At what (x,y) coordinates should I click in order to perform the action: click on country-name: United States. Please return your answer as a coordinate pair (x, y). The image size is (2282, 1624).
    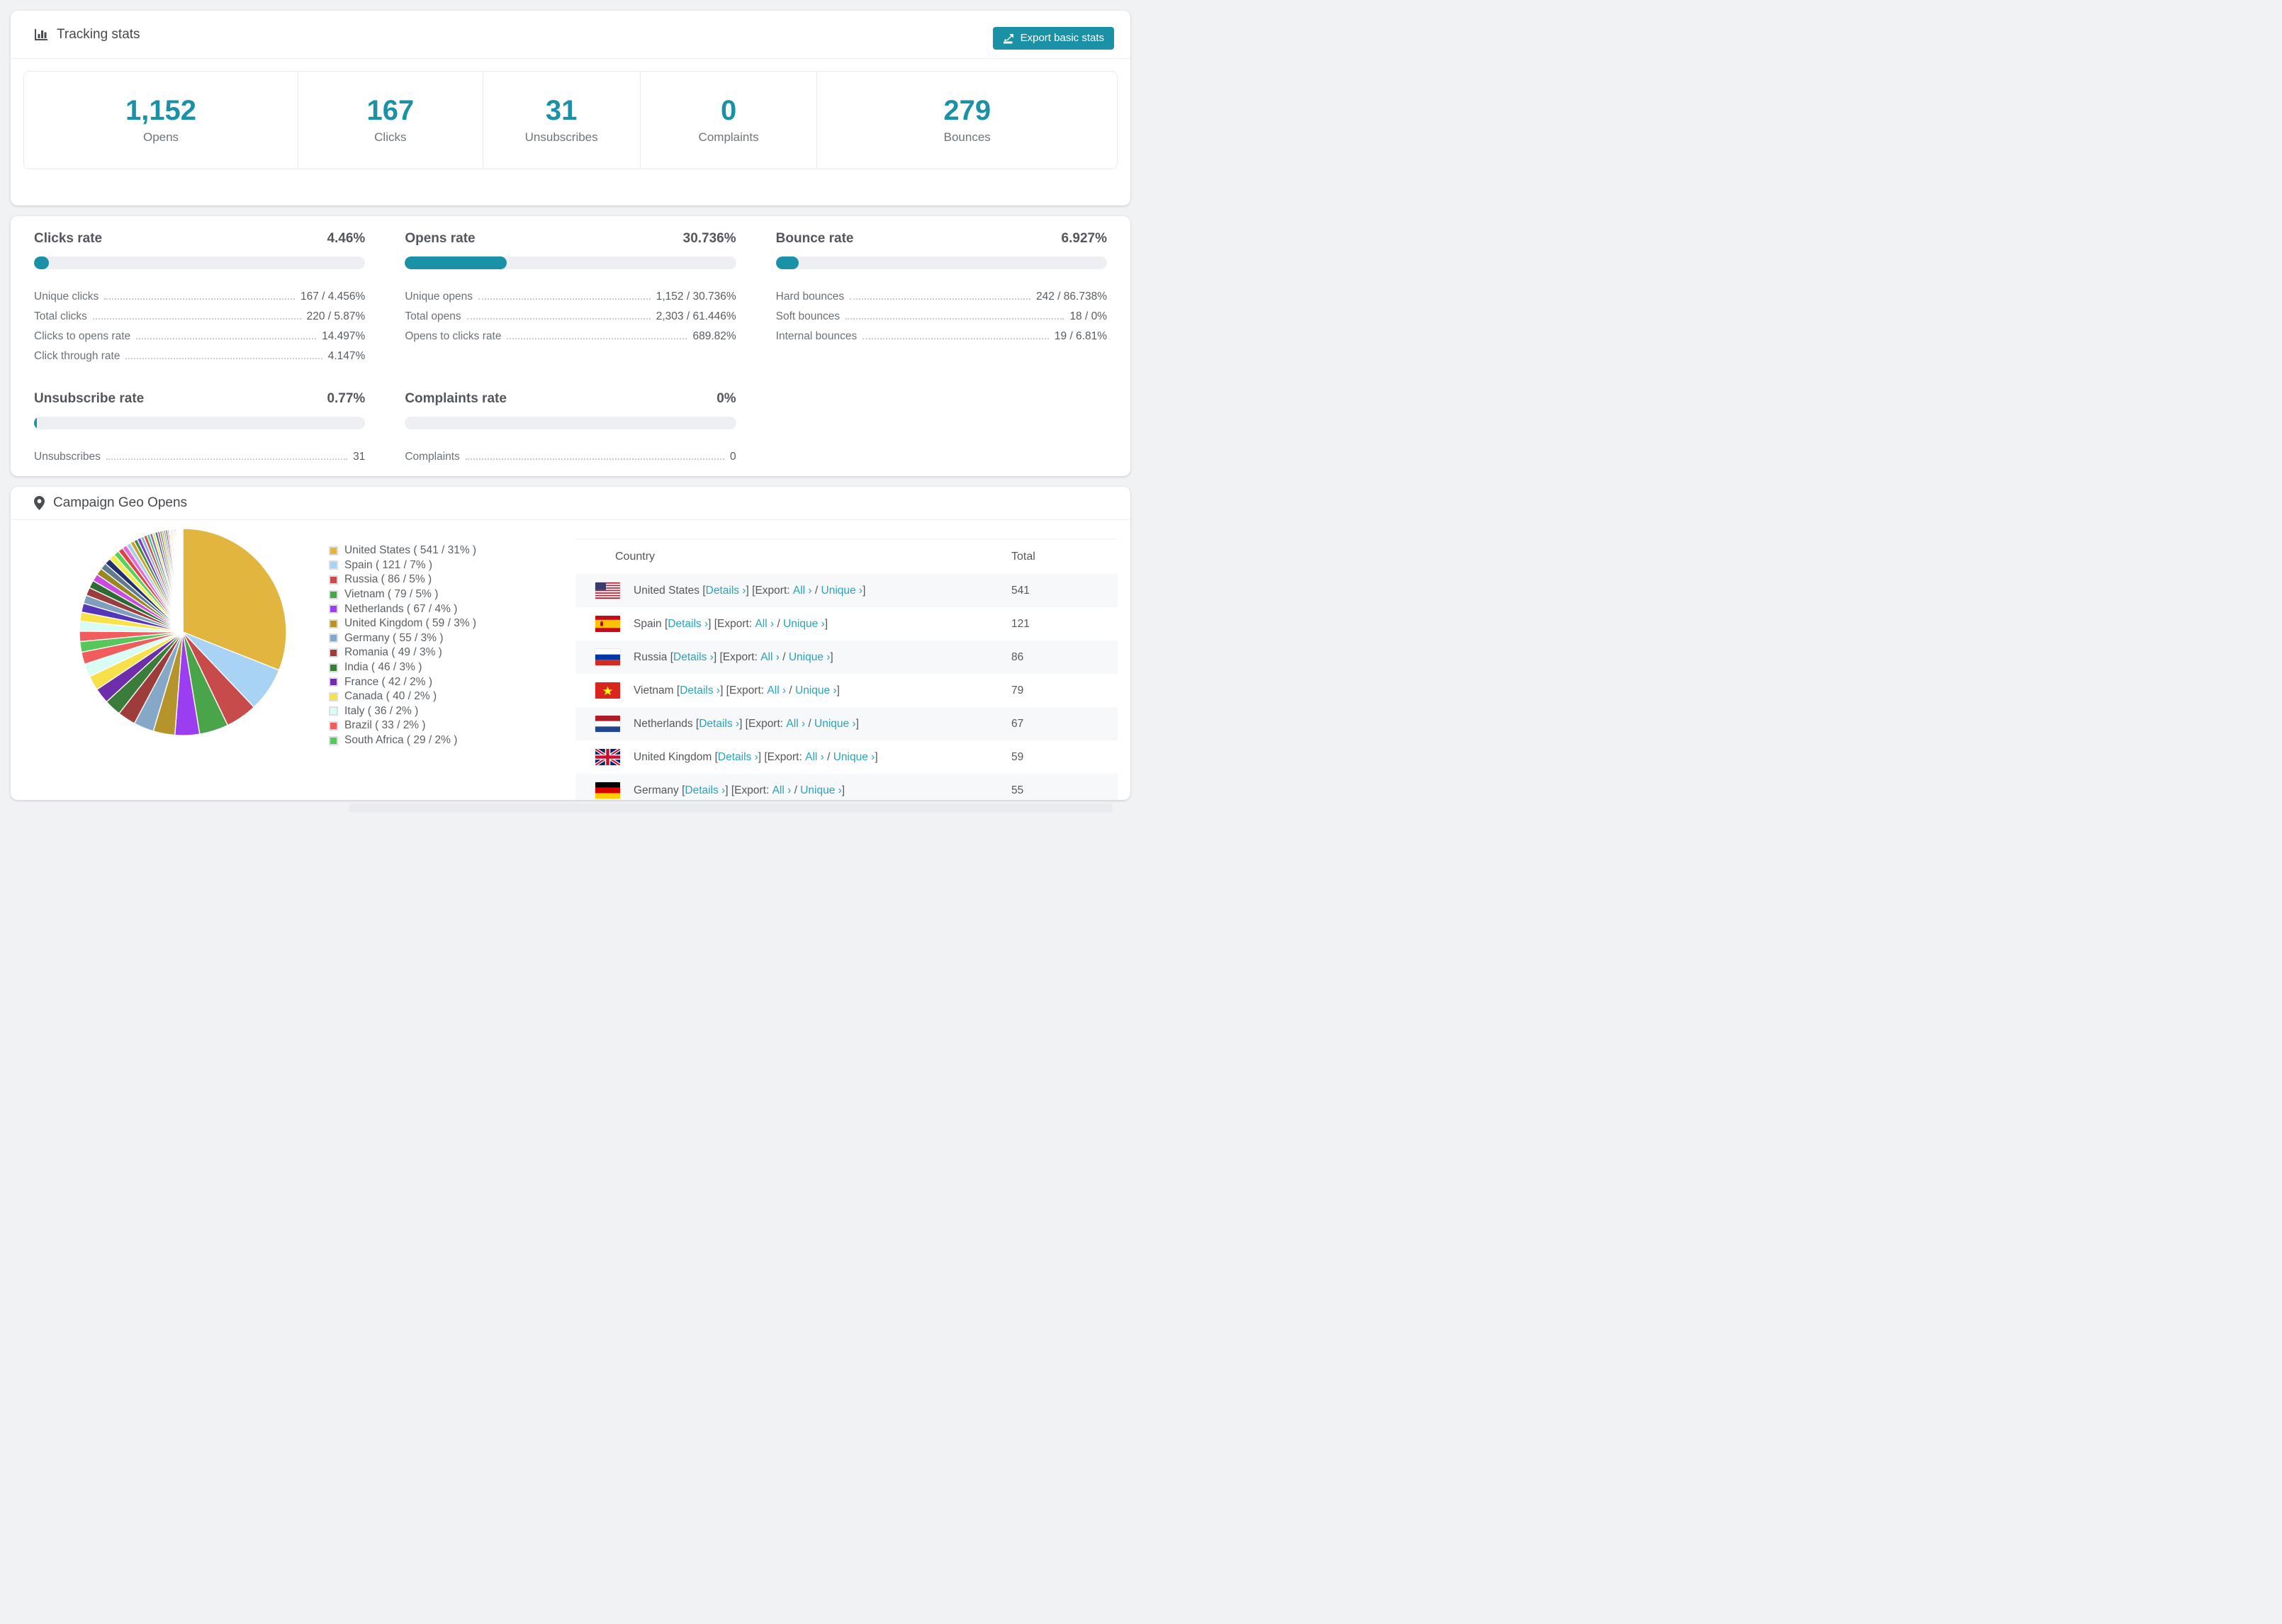
    Looking at the image, I should click on (669, 591).